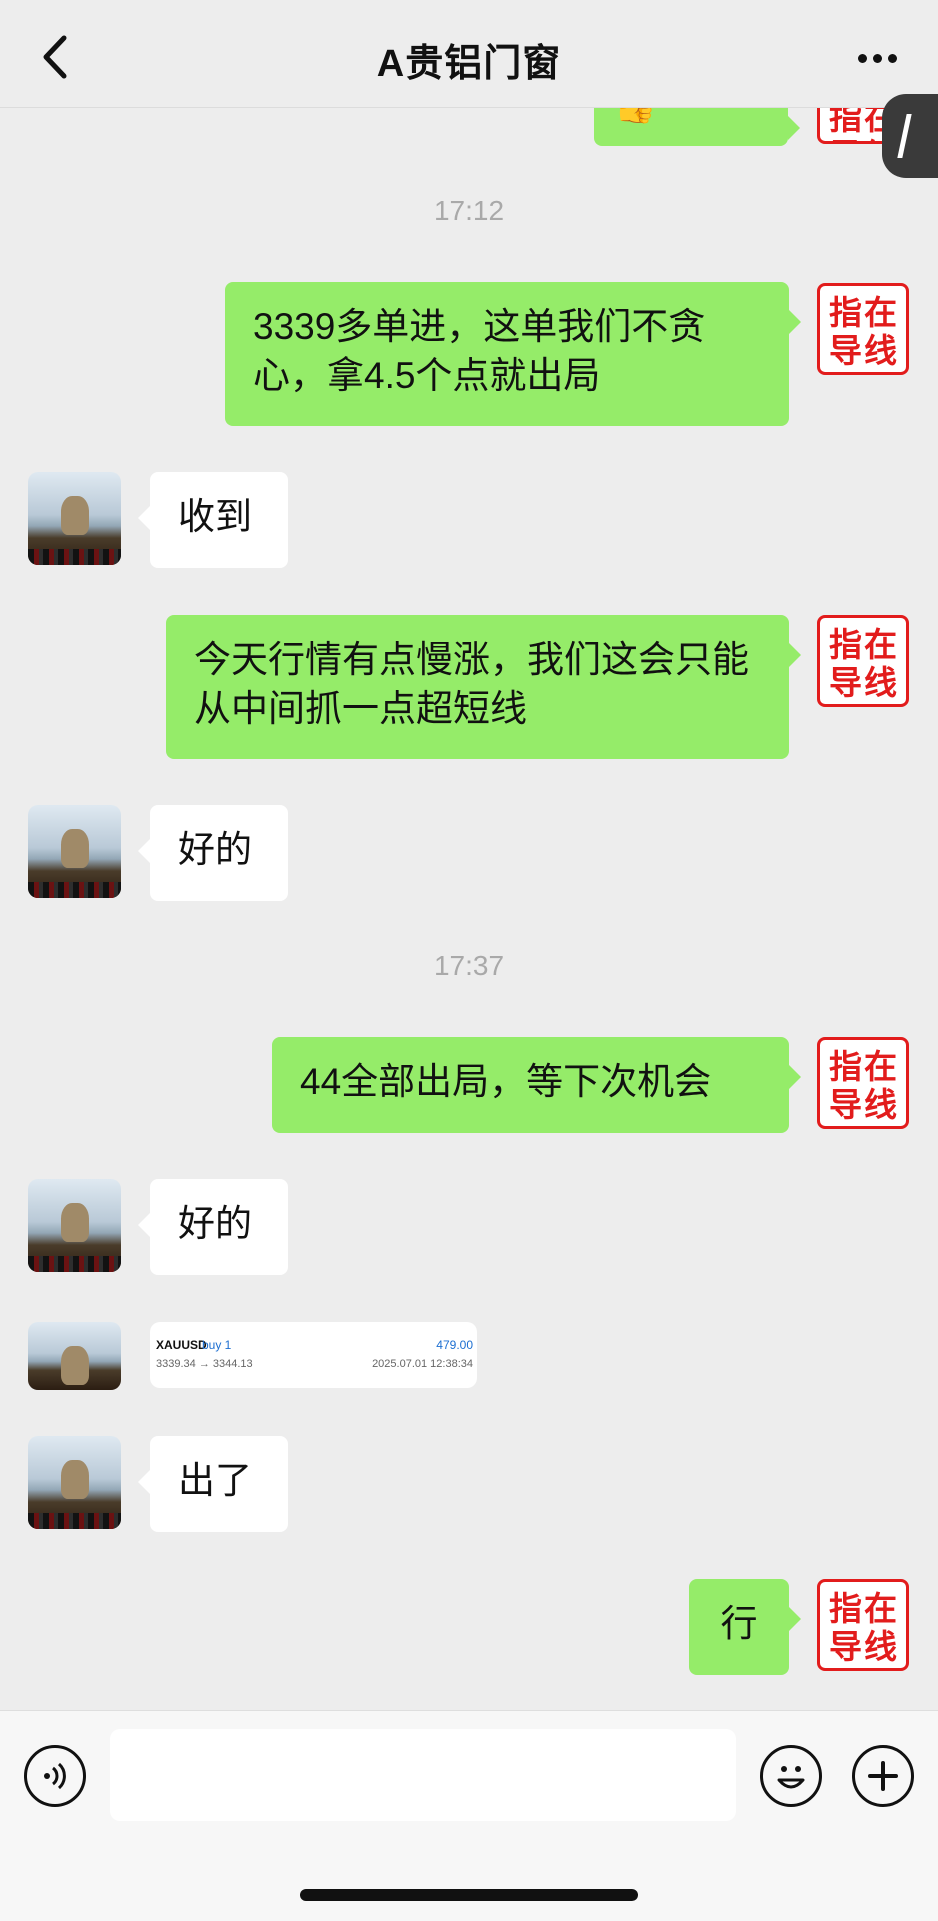 The height and width of the screenshot is (1921, 938). I want to click on chevron-left-icon, so click(914, 136).